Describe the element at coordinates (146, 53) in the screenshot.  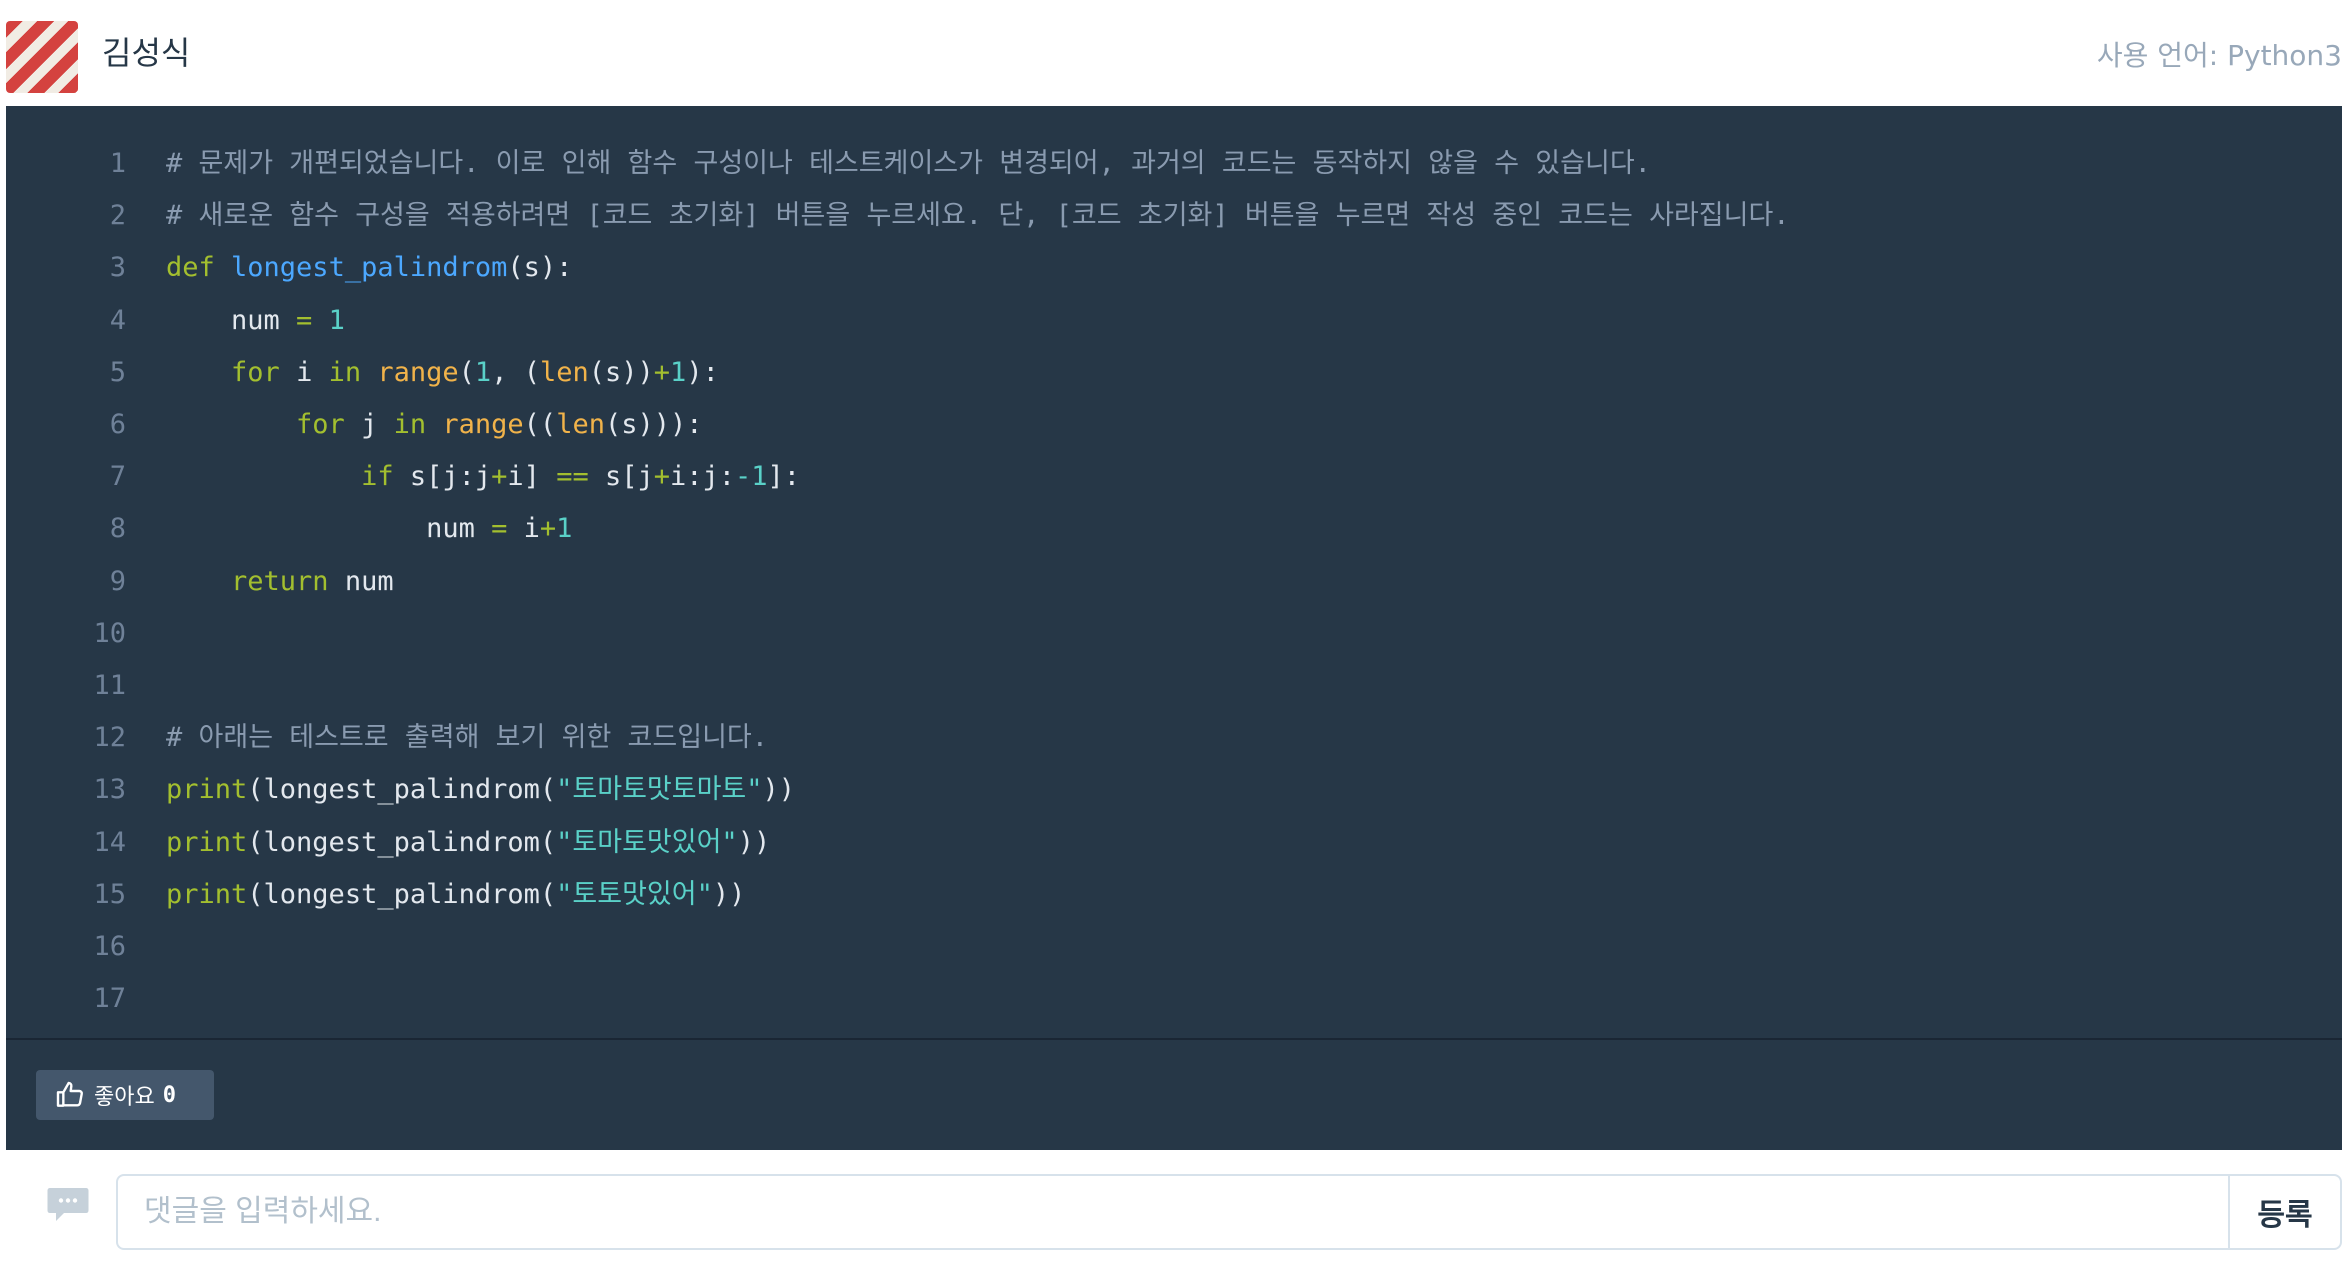
I see `username: 김성식` at that location.